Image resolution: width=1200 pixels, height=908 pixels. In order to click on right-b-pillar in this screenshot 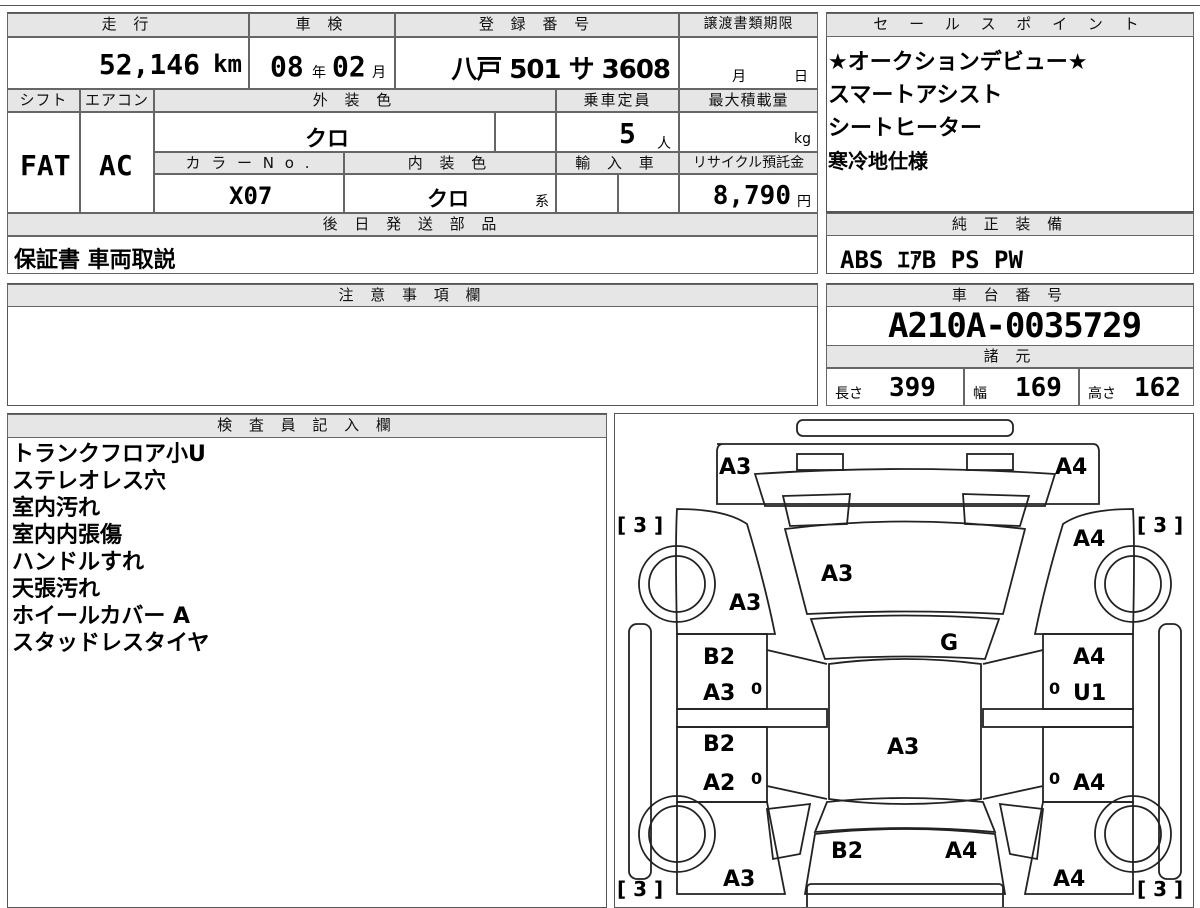, I will do `click(1058, 718)`.